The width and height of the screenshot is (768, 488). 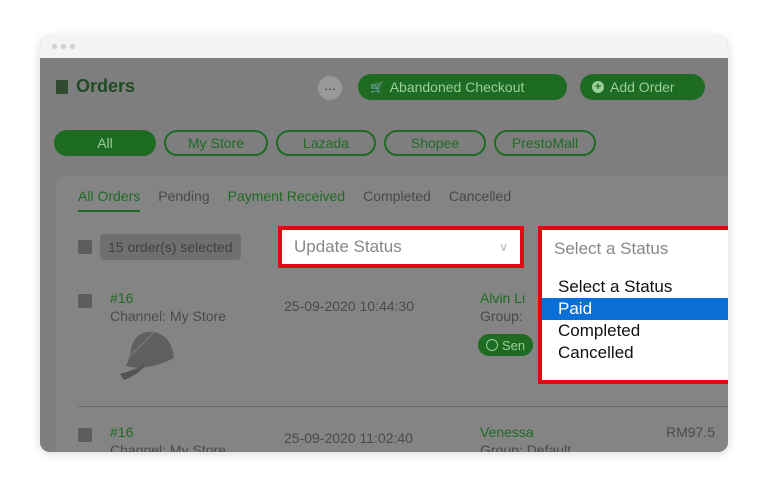 I want to click on document-icon, so click(x=62, y=86).